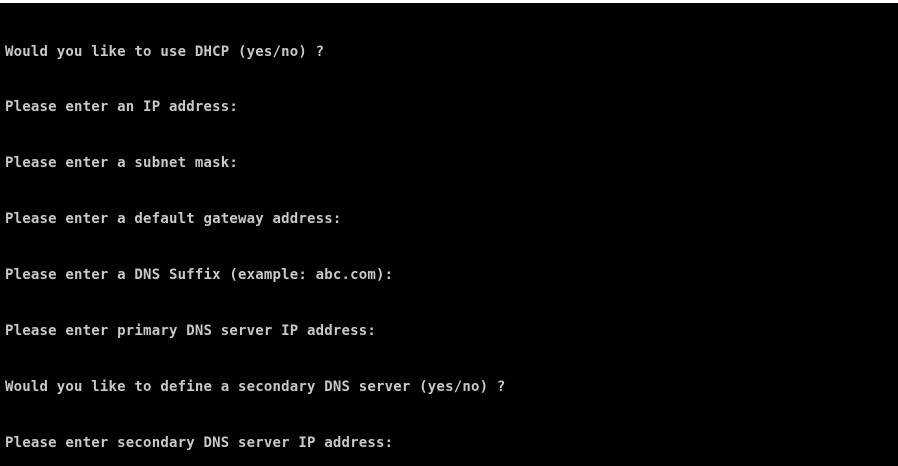  What do you see at coordinates (449, 1) in the screenshot?
I see `window-top-edge` at bounding box center [449, 1].